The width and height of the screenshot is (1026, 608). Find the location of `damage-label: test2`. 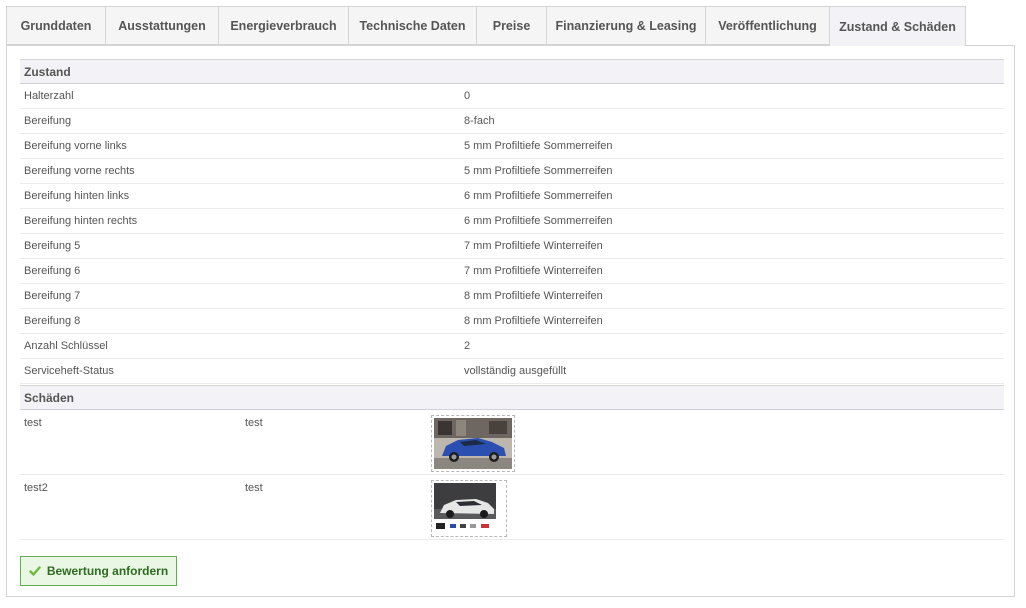

damage-label: test2 is located at coordinates (36, 488).